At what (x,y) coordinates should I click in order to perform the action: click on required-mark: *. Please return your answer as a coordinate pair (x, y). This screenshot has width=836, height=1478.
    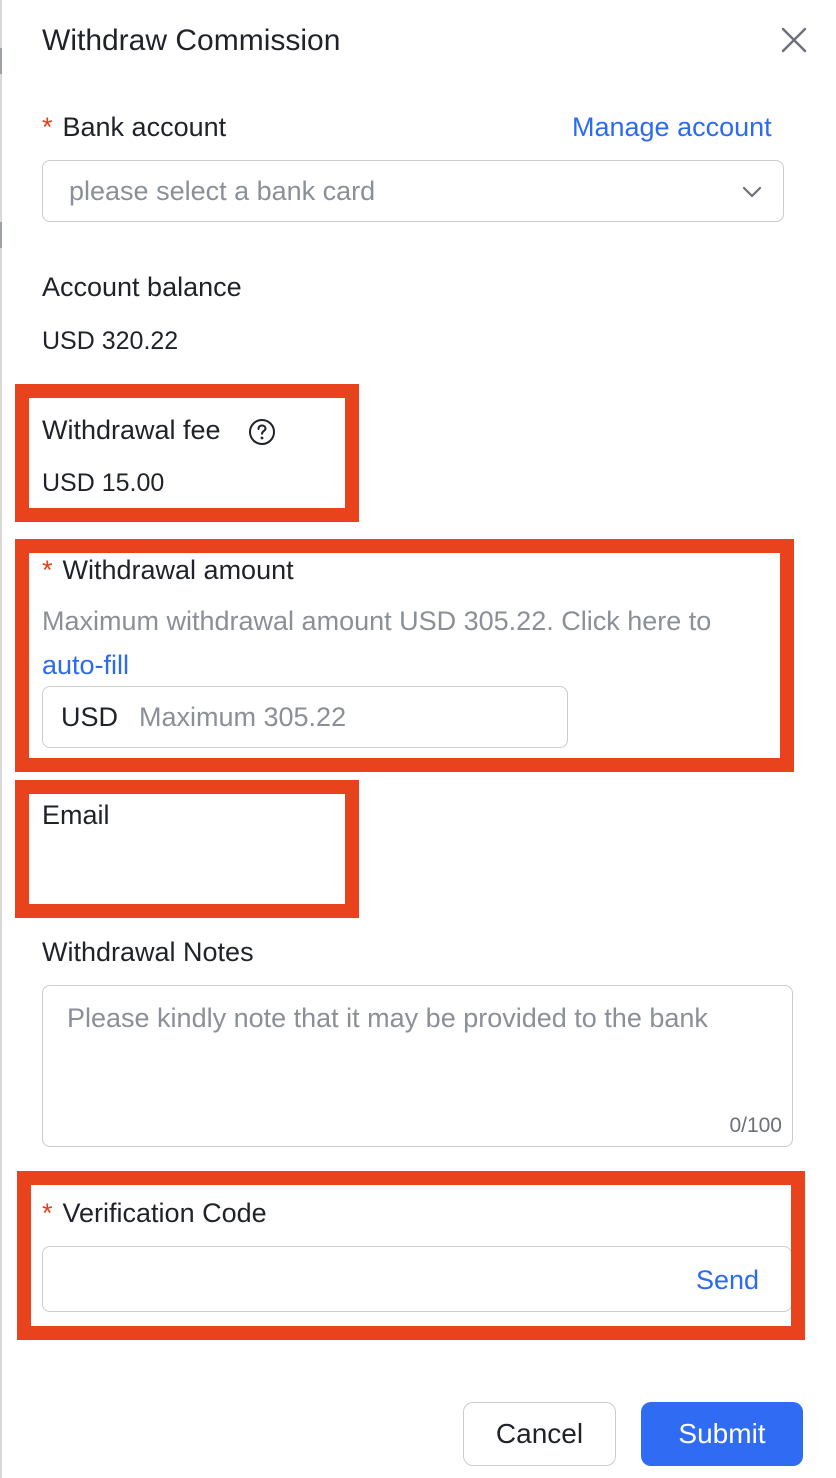
    Looking at the image, I should click on (47, 127).